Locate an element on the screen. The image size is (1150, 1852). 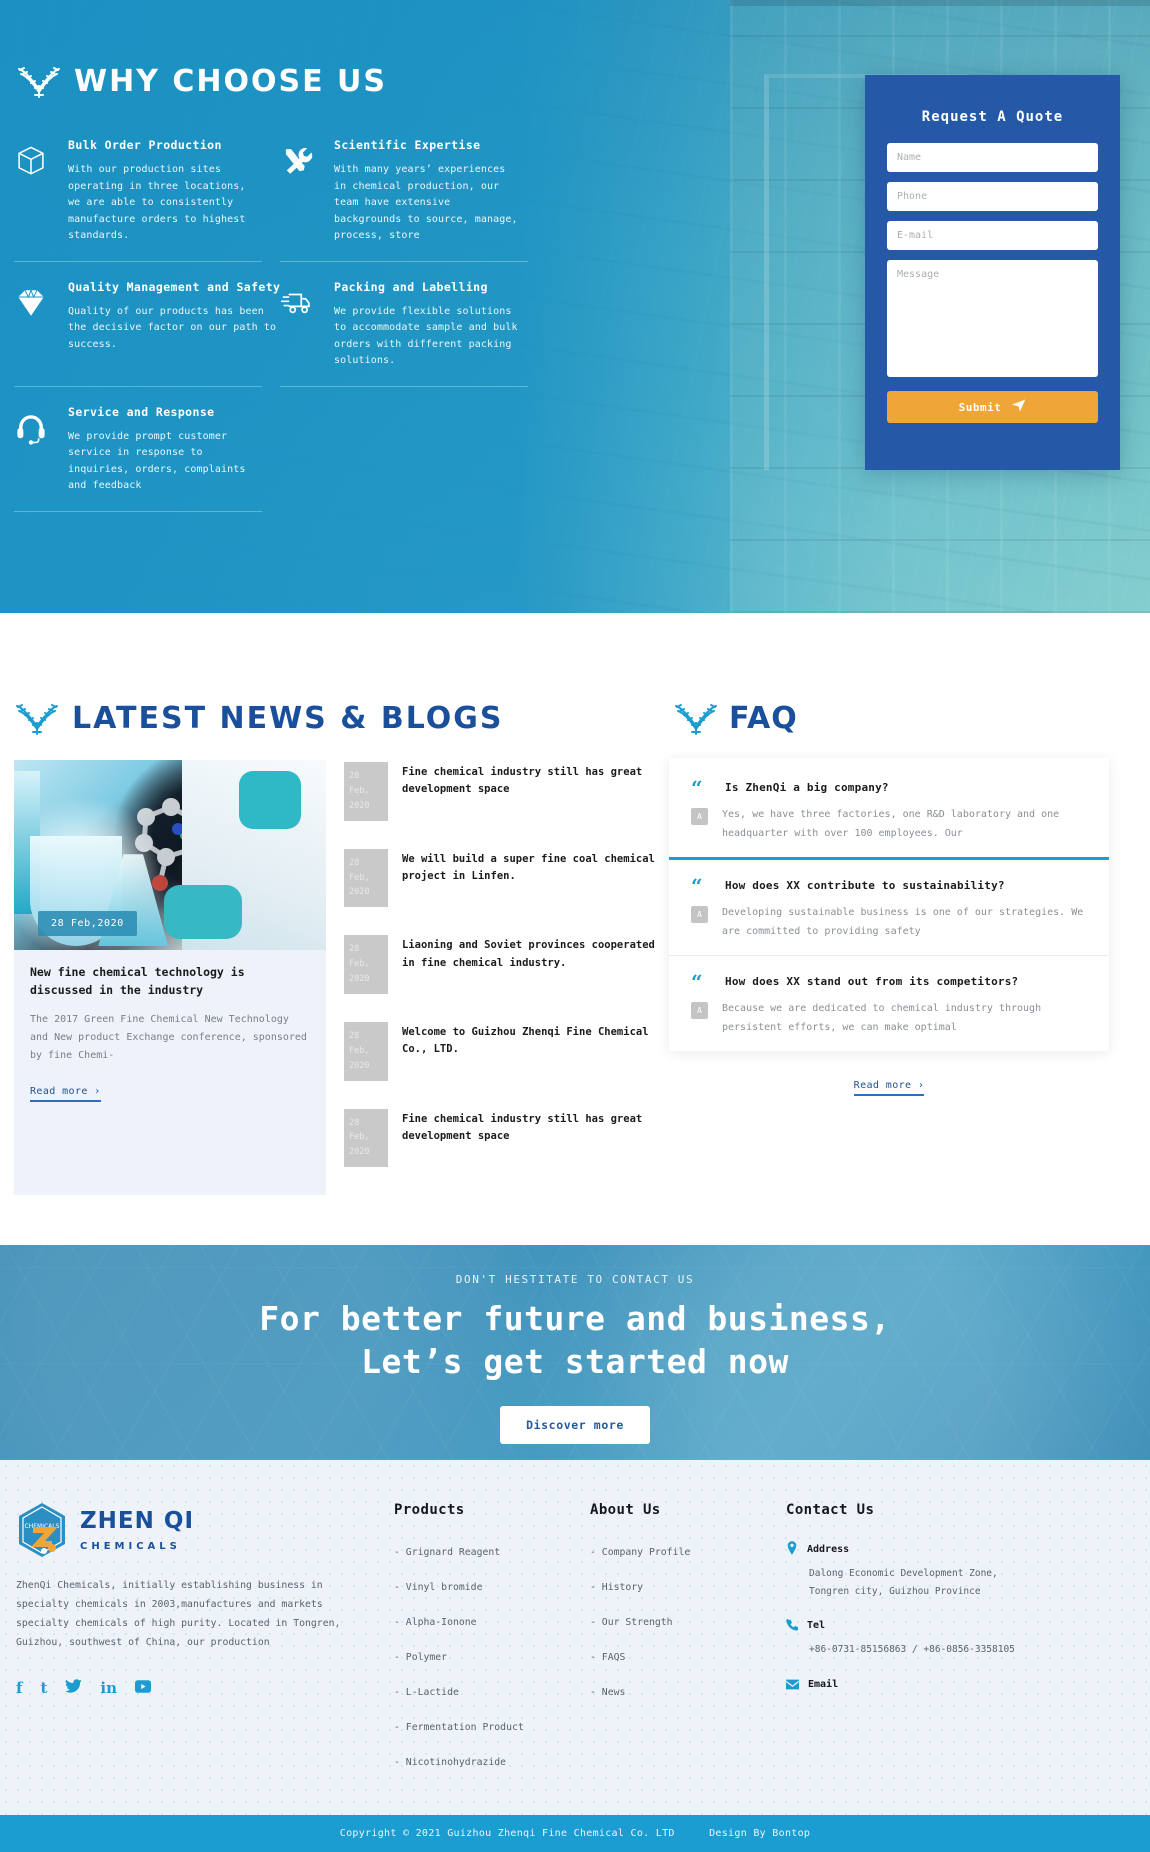
youtube-icon is located at coordinates (143, 1688).